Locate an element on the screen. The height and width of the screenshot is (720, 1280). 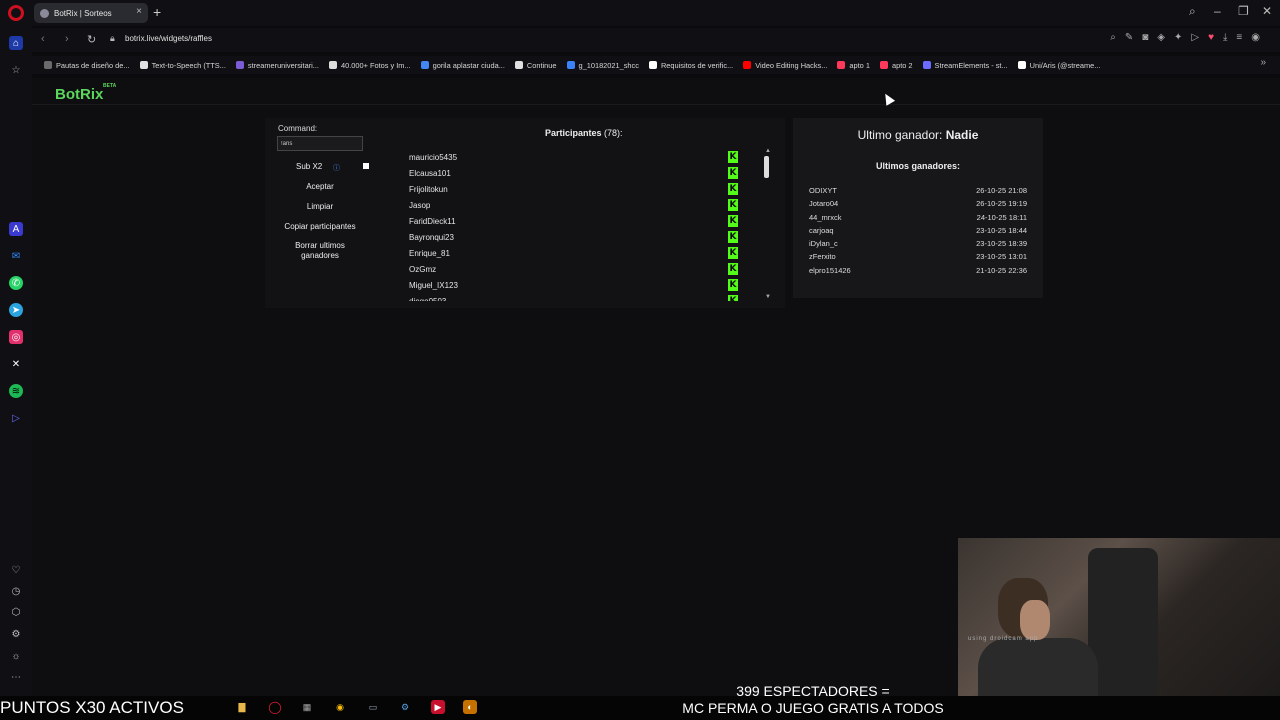
participant-row: mauricio5435 K is located at coordinates (575, 157).